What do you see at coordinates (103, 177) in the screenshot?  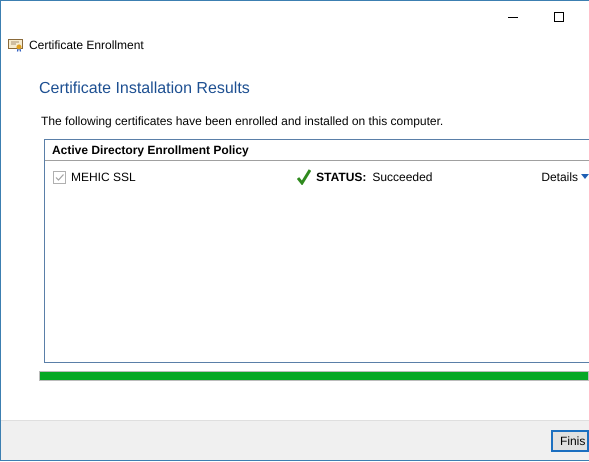 I see `certificate-name: MEHIC SSL` at bounding box center [103, 177].